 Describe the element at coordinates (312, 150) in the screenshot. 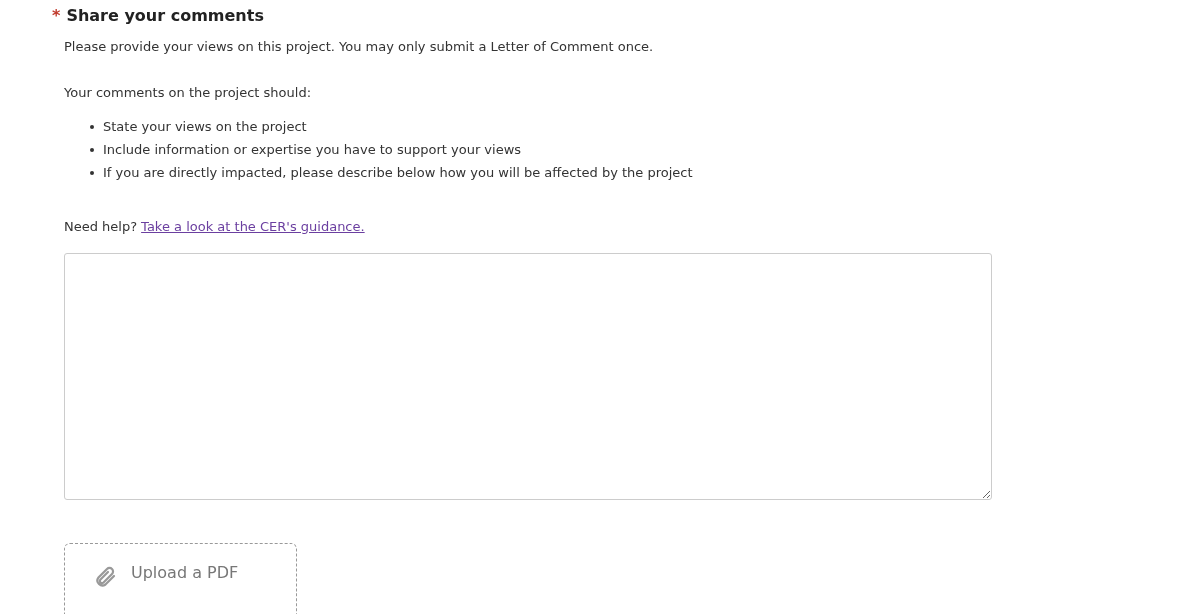

I see `bullet-text: Include information or expertise you have to support your views` at that location.